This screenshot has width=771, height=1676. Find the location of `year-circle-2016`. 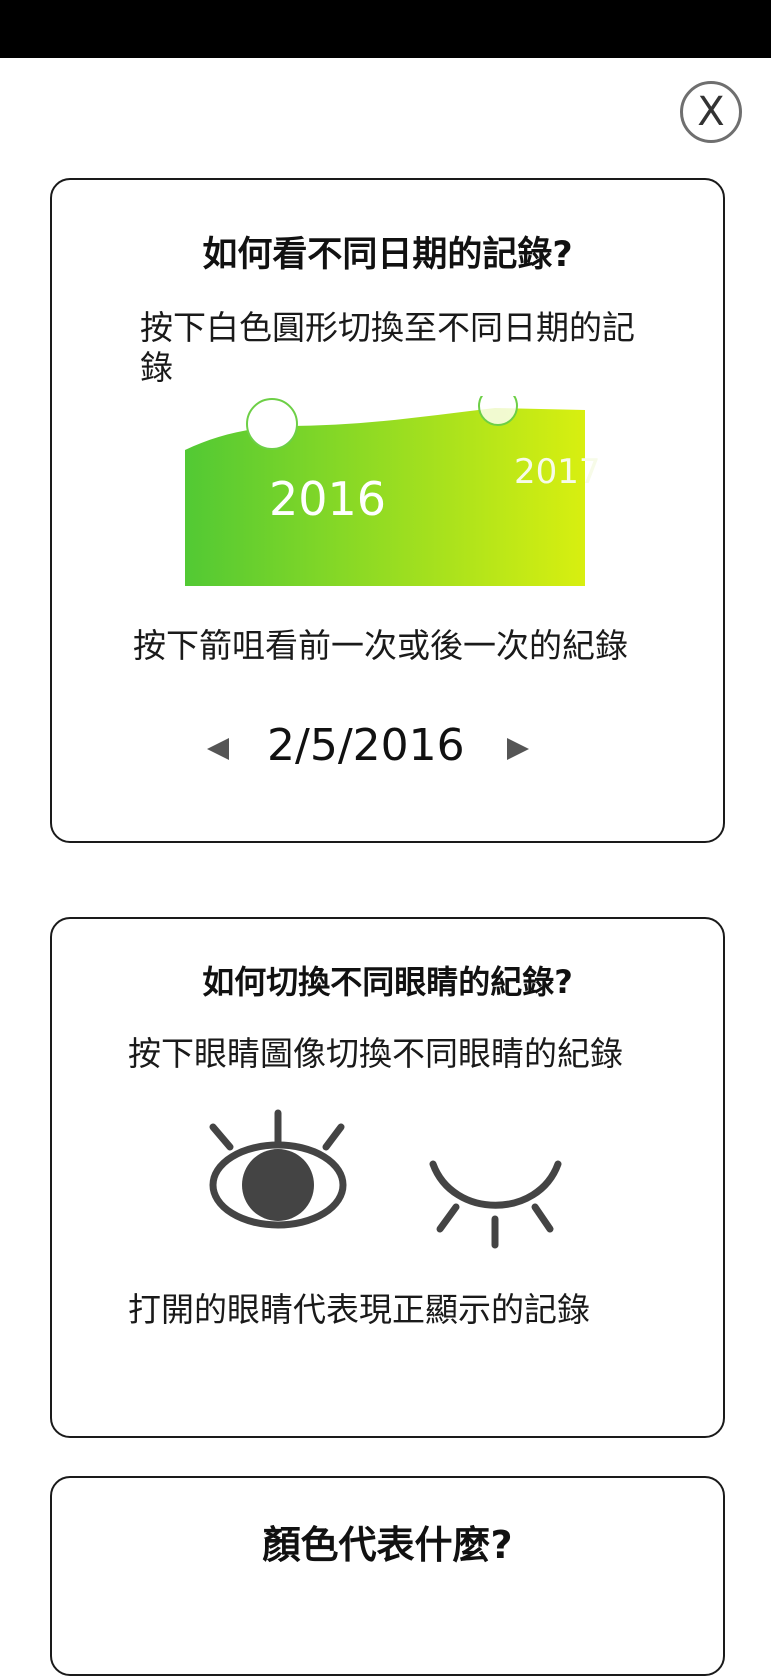

year-circle-2016 is located at coordinates (272, 424).